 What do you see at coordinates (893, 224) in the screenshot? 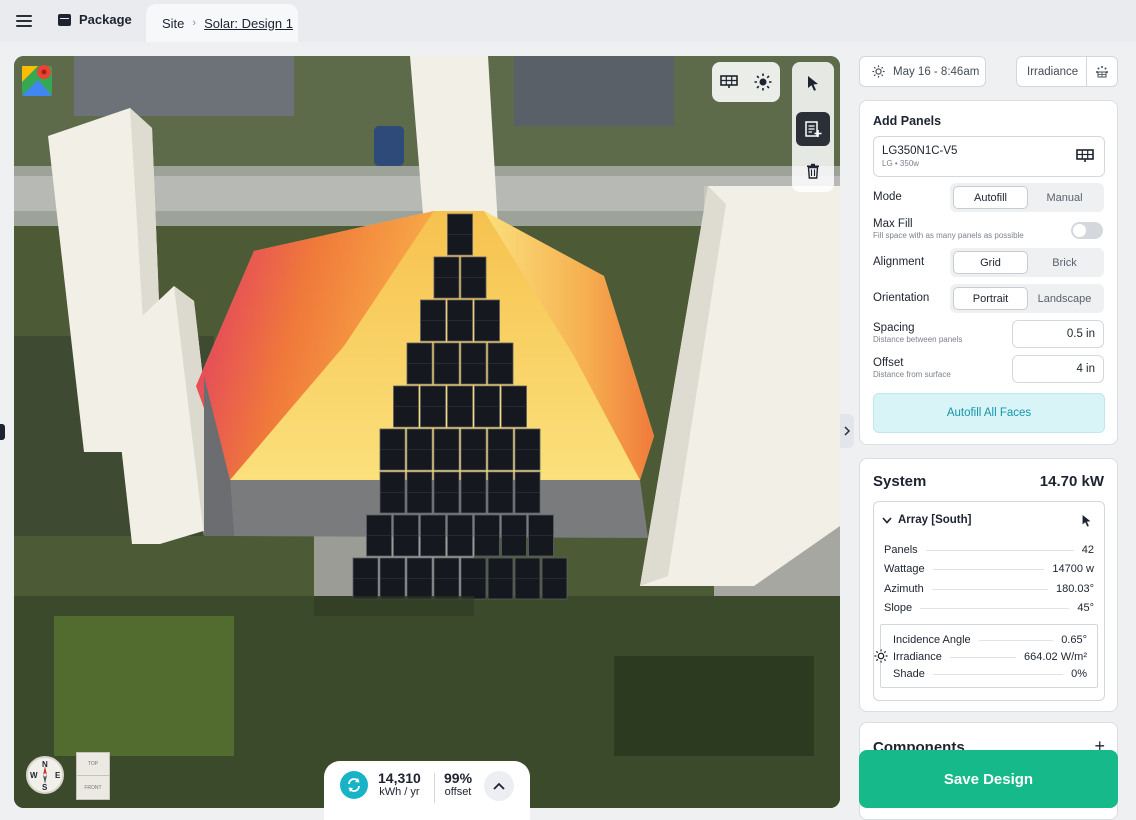
I see `max-fill-label: Max Fill` at bounding box center [893, 224].